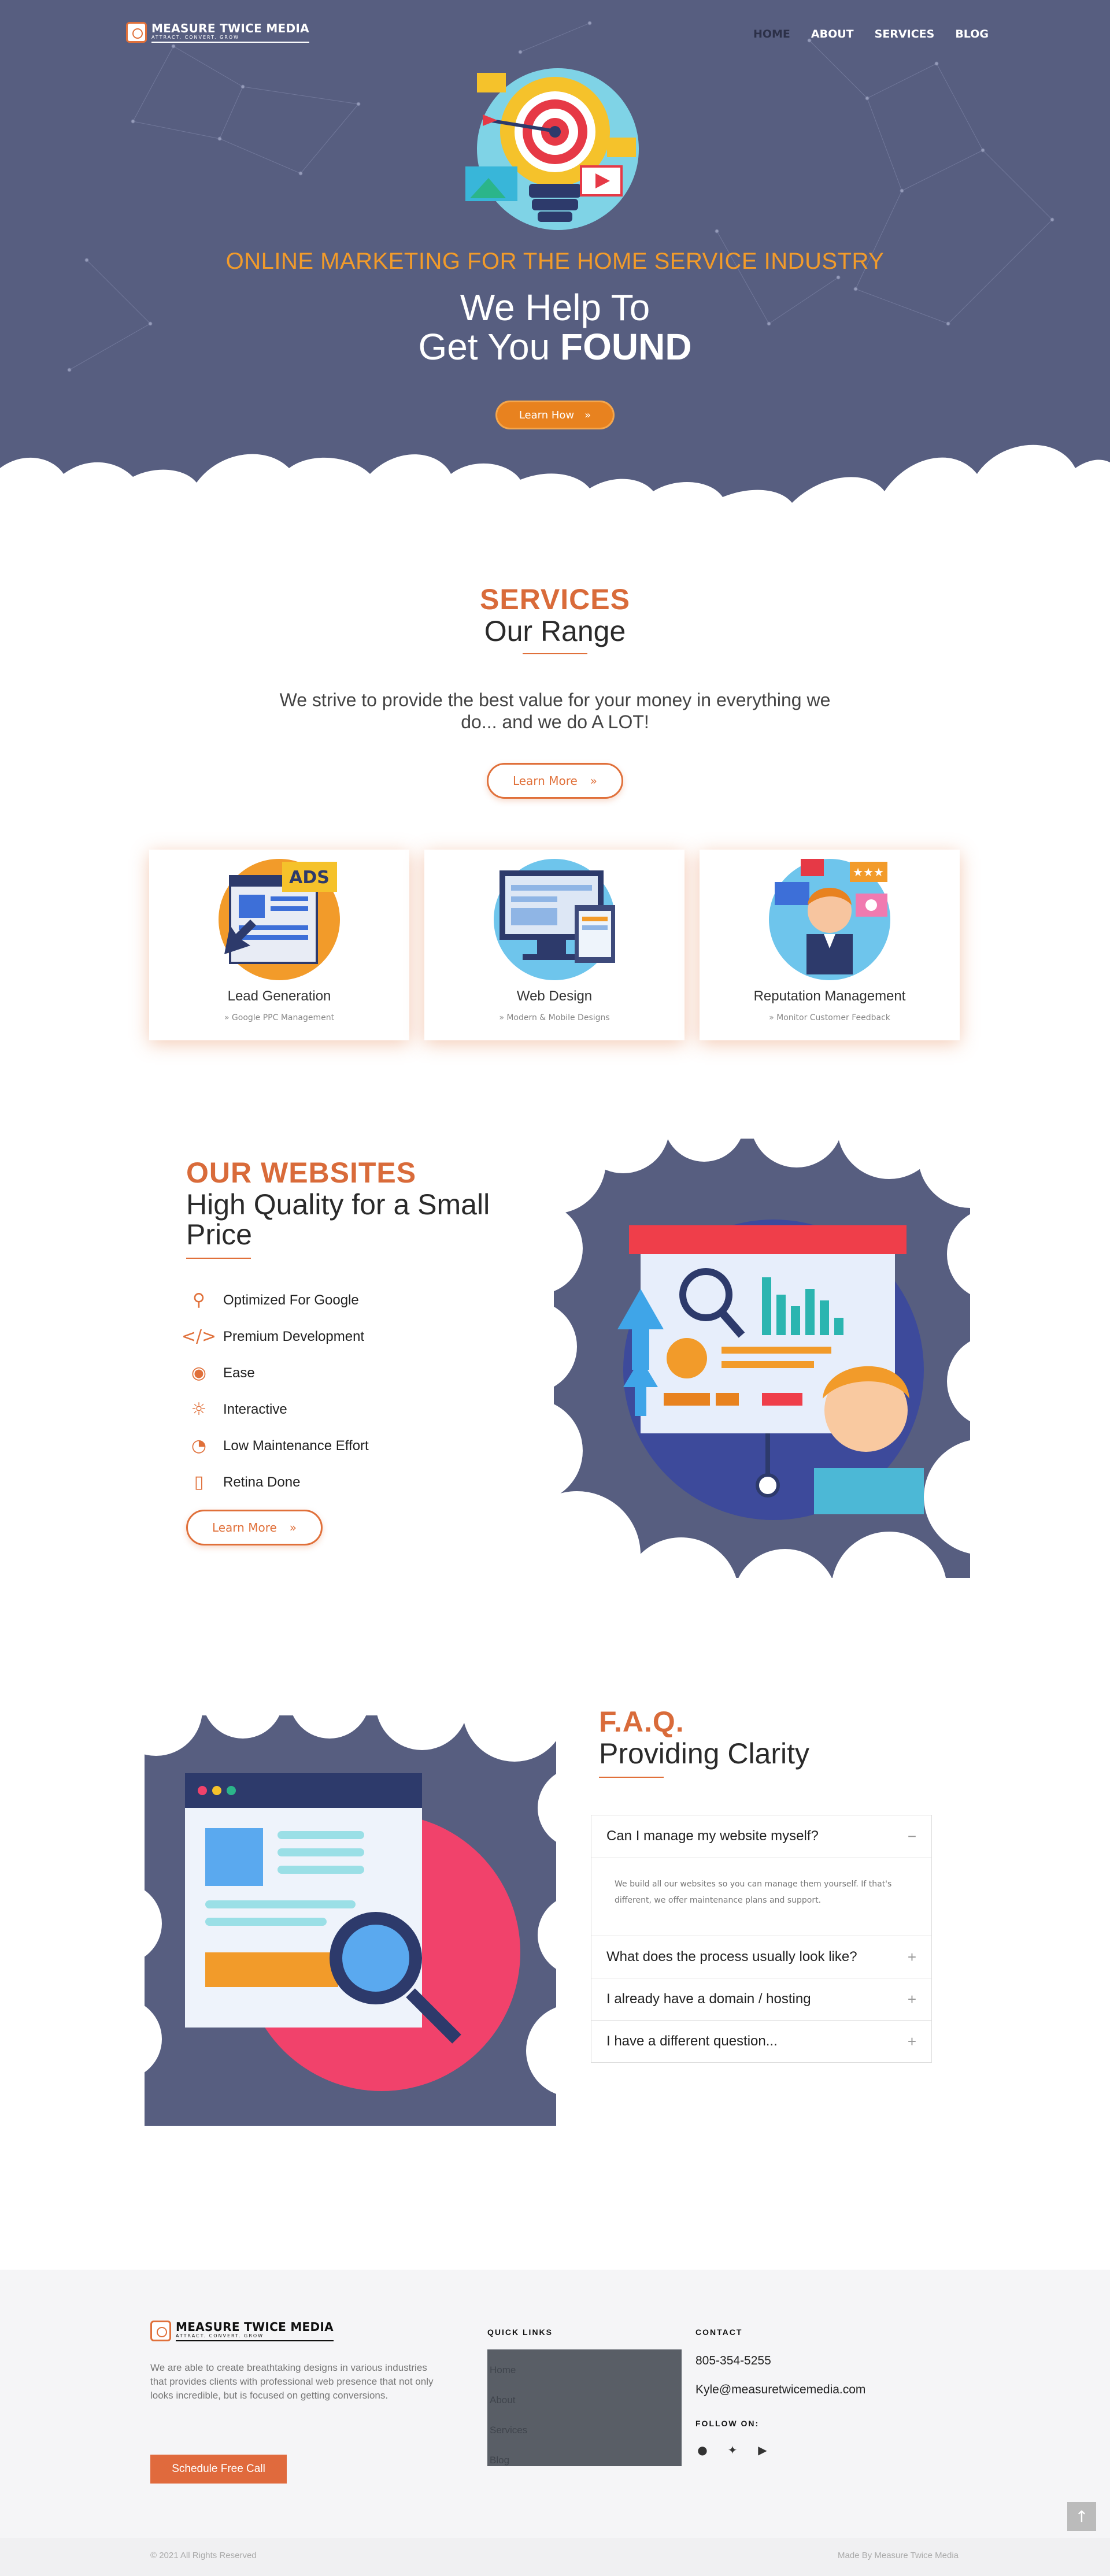 This screenshot has height=2576, width=1110. What do you see at coordinates (626, 347) in the screenshot?
I see `hero-found: FOUND` at bounding box center [626, 347].